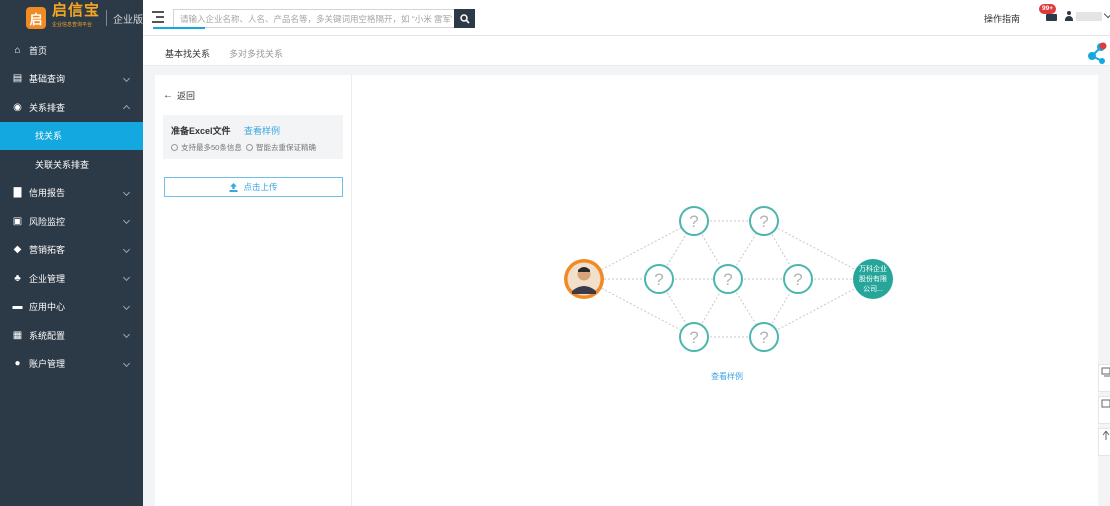 The width and height of the screenshot is (1110, 506). Describe the element at coordinates (47, 79) in the screenshot. I see `sidebar-item-label: 基础查询` at that location.